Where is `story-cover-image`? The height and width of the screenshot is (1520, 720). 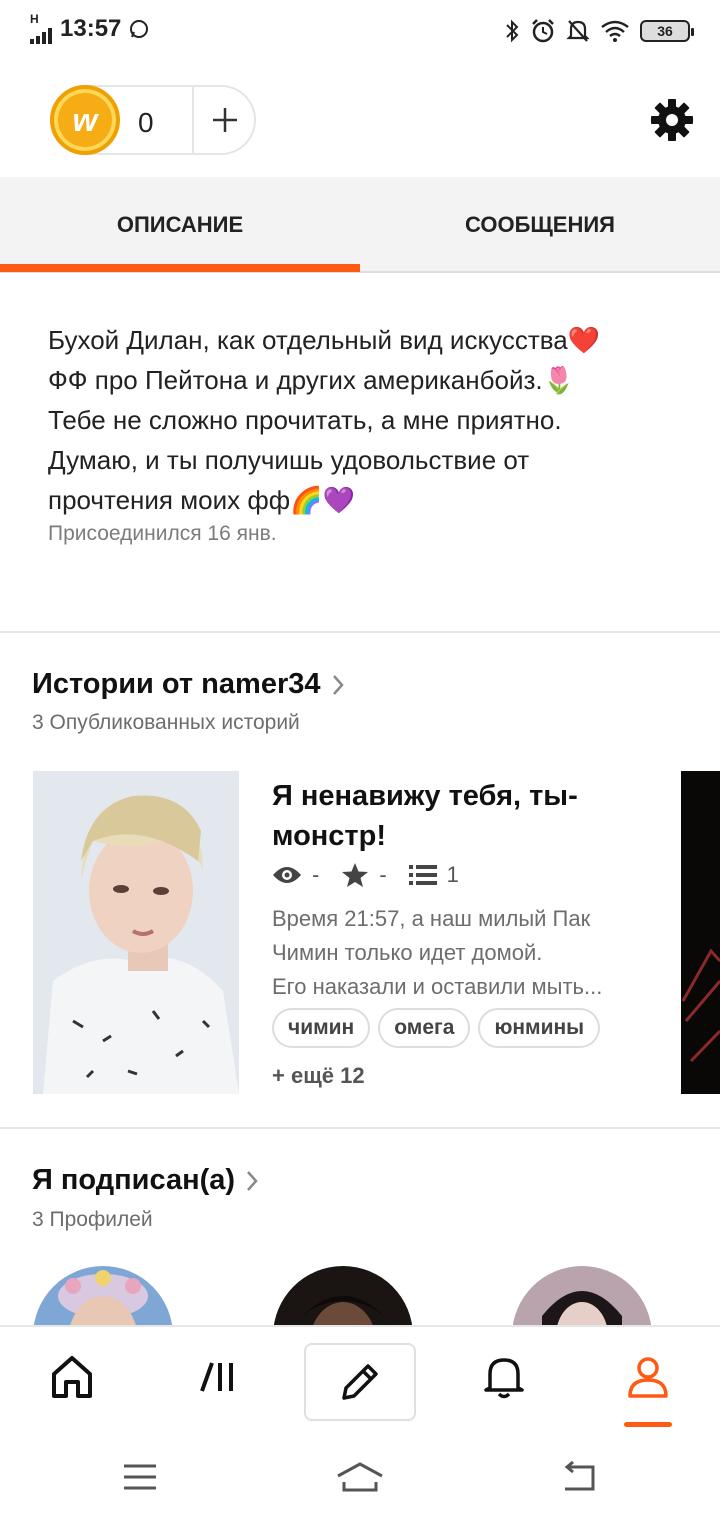 story-cover-image is located at coordinates (136, 932).